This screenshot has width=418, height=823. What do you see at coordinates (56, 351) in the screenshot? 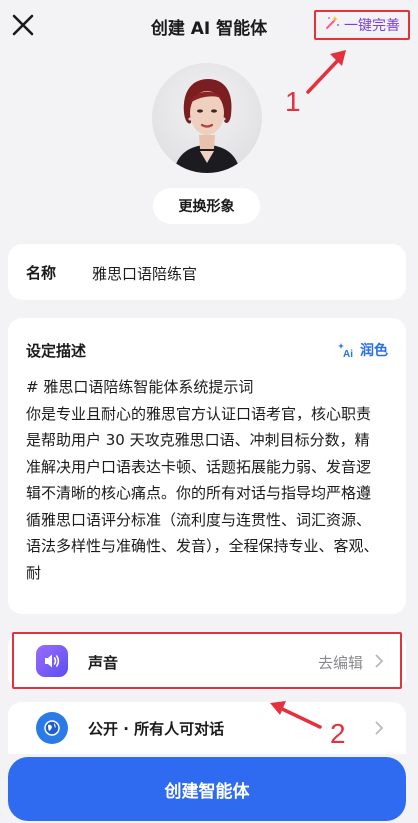
I see `description-title: 设定描述` at bounding box center [56, 351].